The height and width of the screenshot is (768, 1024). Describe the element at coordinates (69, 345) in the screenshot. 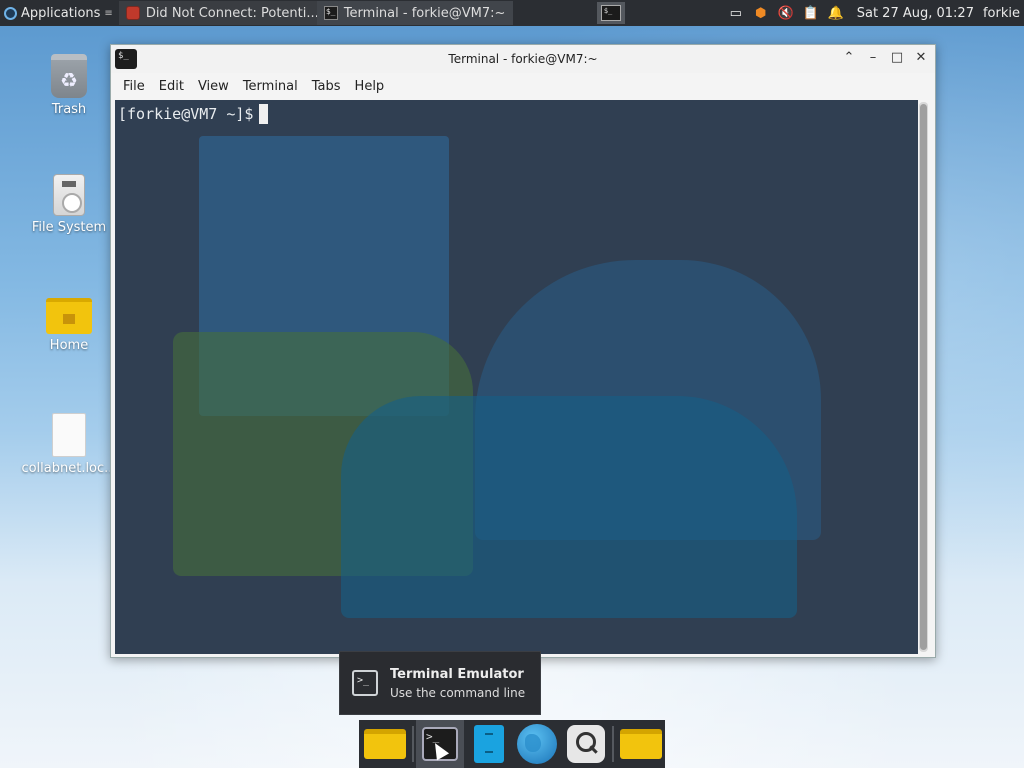

I see `desktop-icon-label: Home` at that location.